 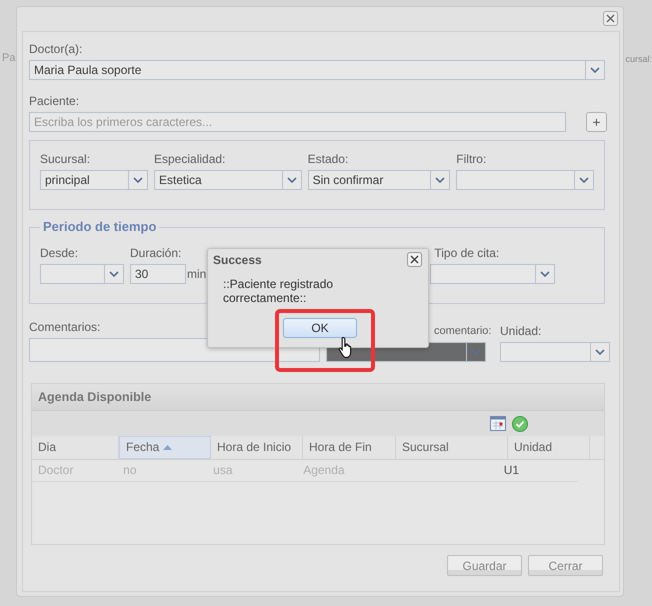 I want to click on field-label: comentario:, so click(x=463, y=331).